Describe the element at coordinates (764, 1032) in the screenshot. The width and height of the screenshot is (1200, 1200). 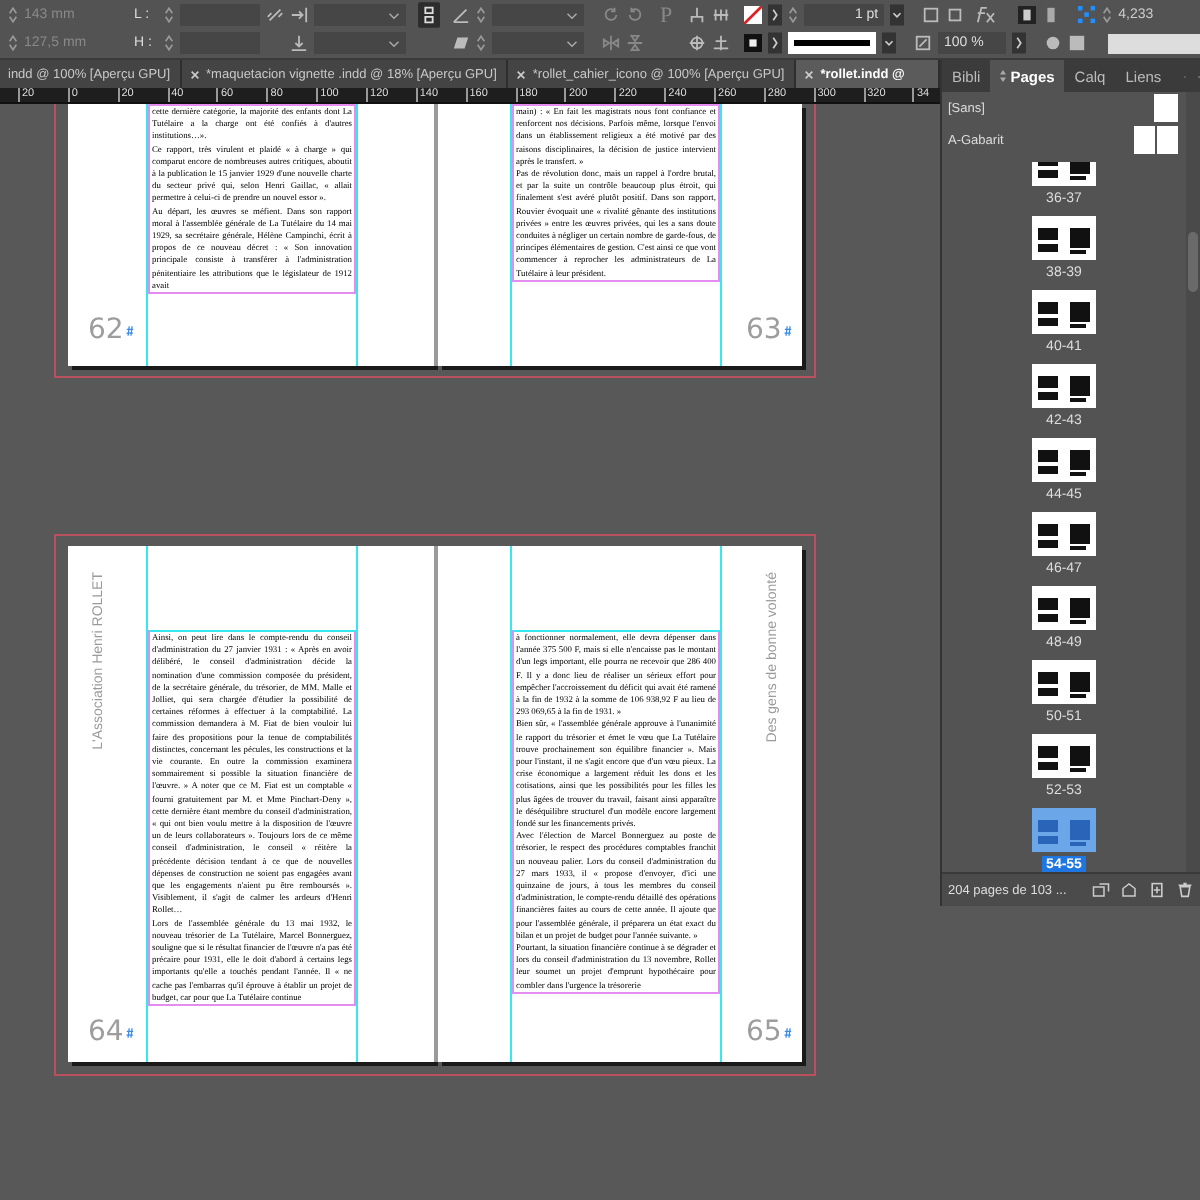
I see `page-number: 65` at that location.